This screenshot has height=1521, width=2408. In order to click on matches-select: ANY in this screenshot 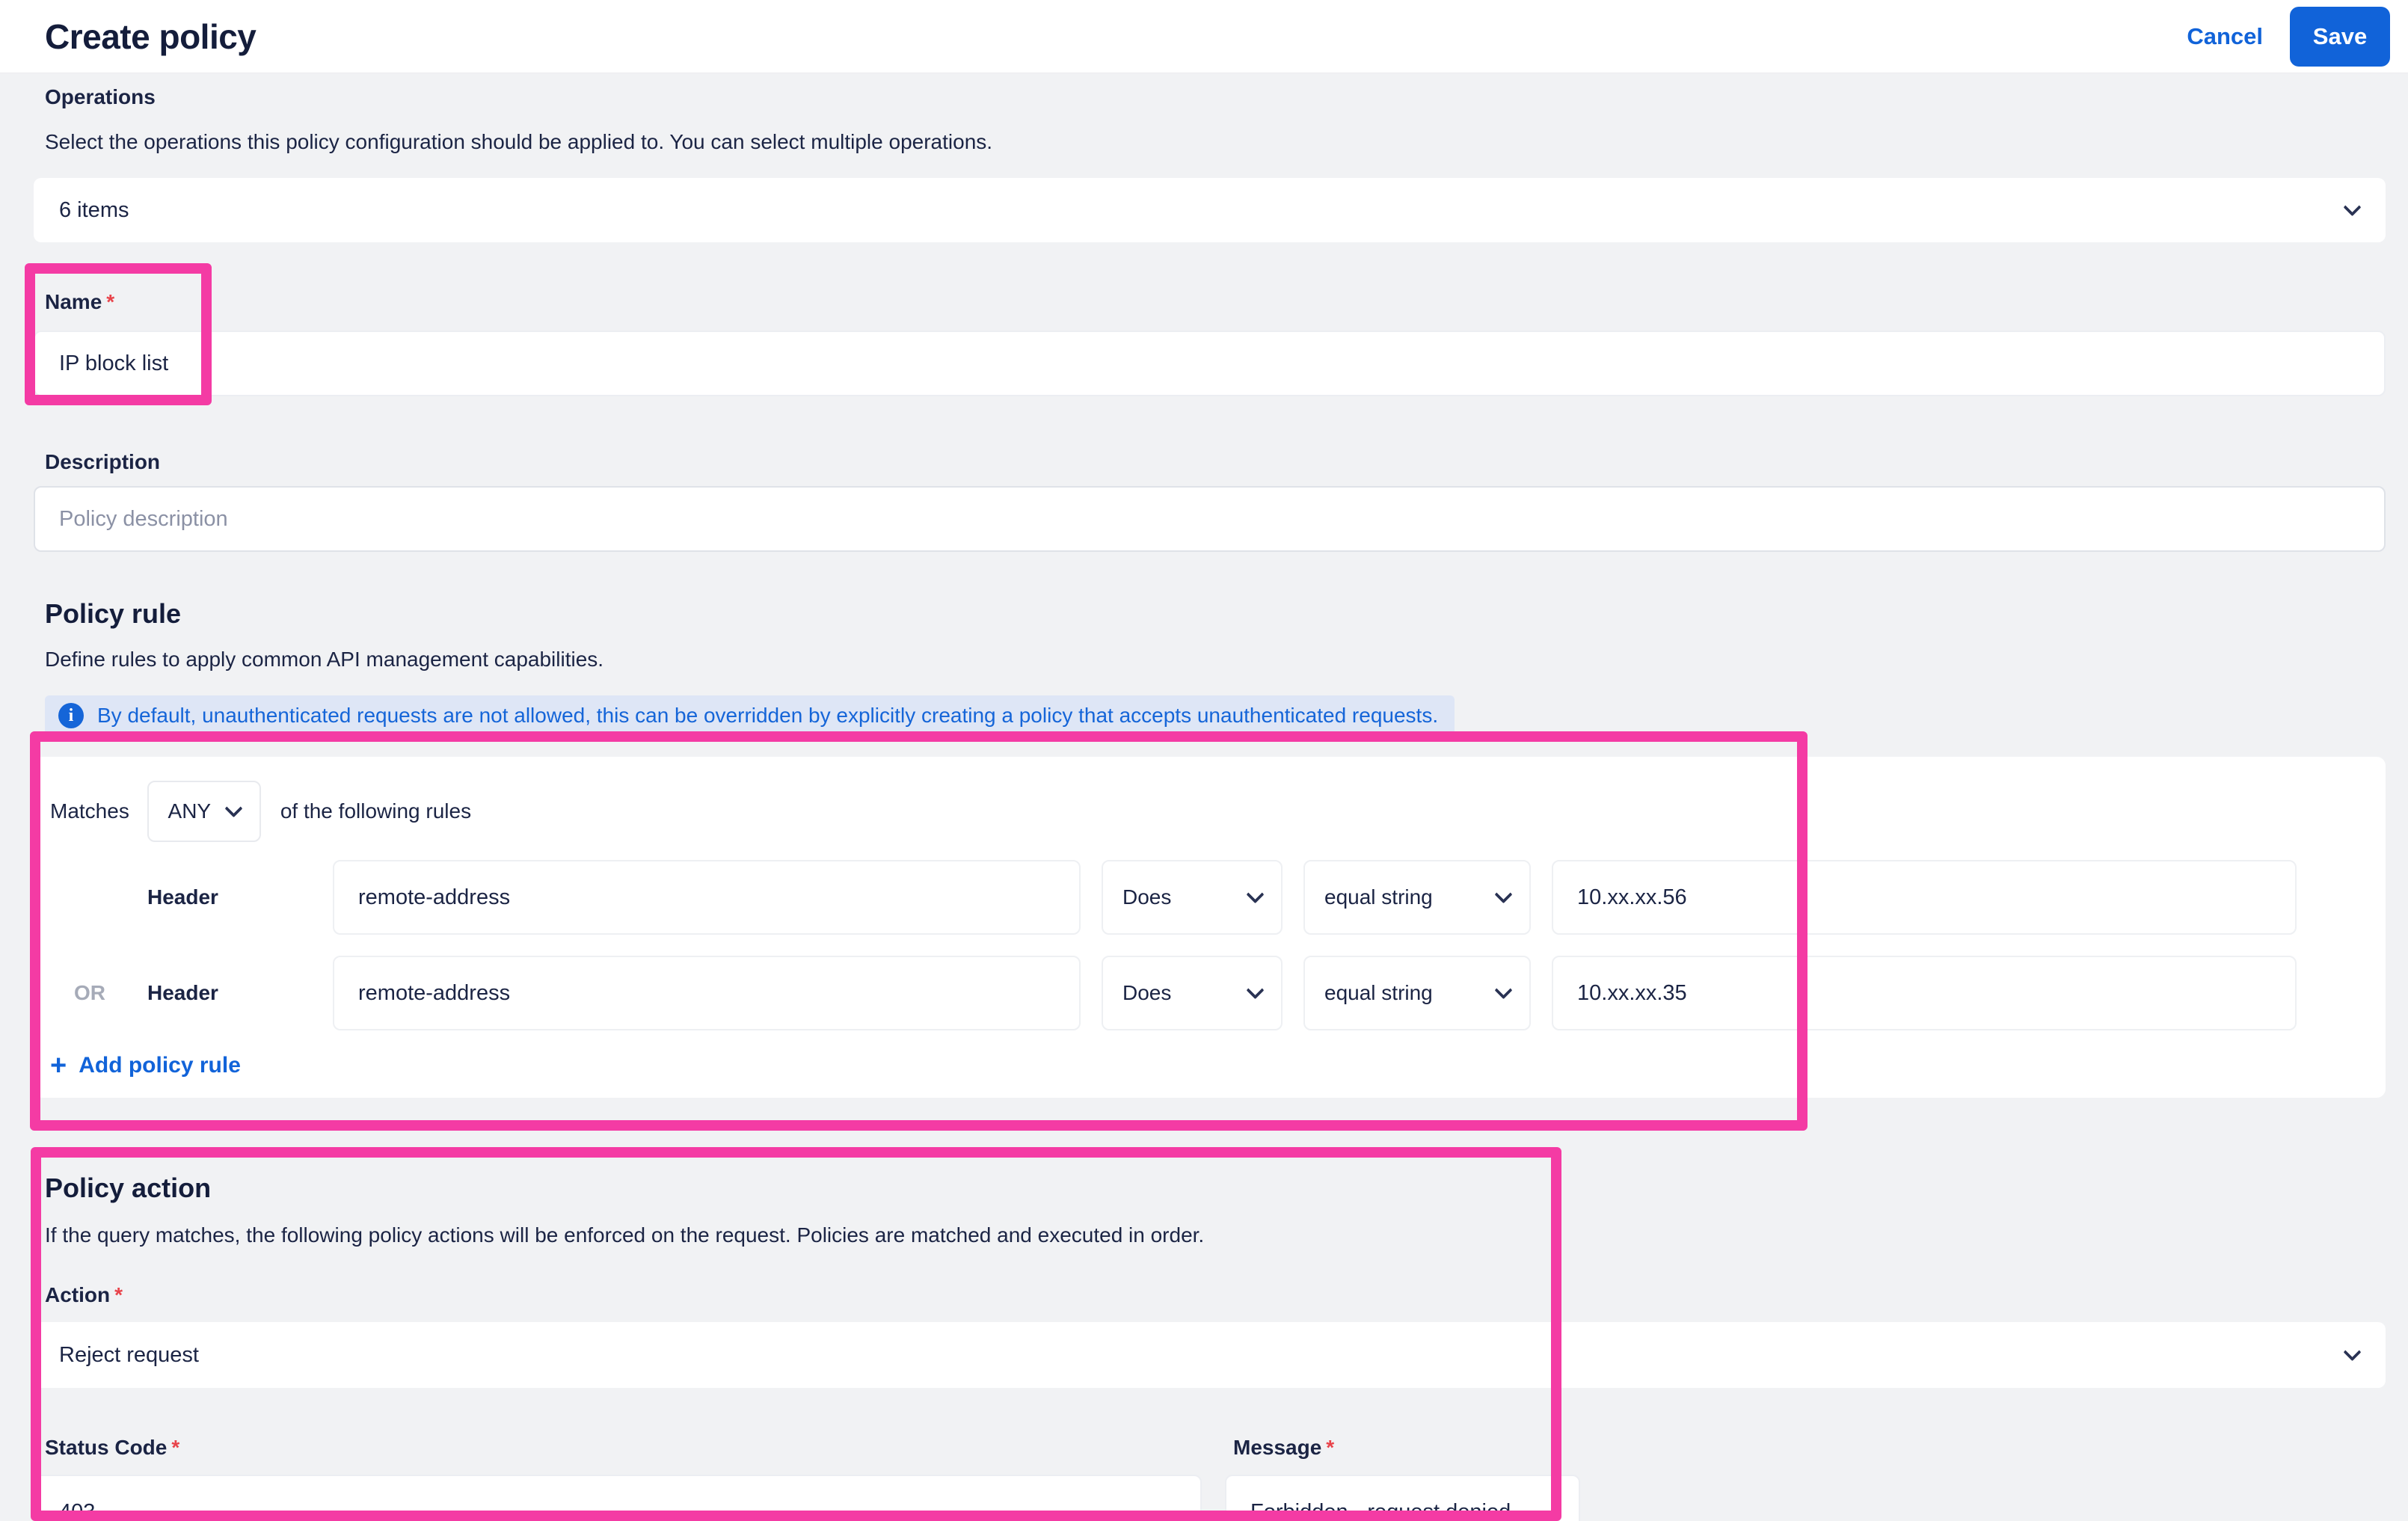, I will do `click(204, 811)`.